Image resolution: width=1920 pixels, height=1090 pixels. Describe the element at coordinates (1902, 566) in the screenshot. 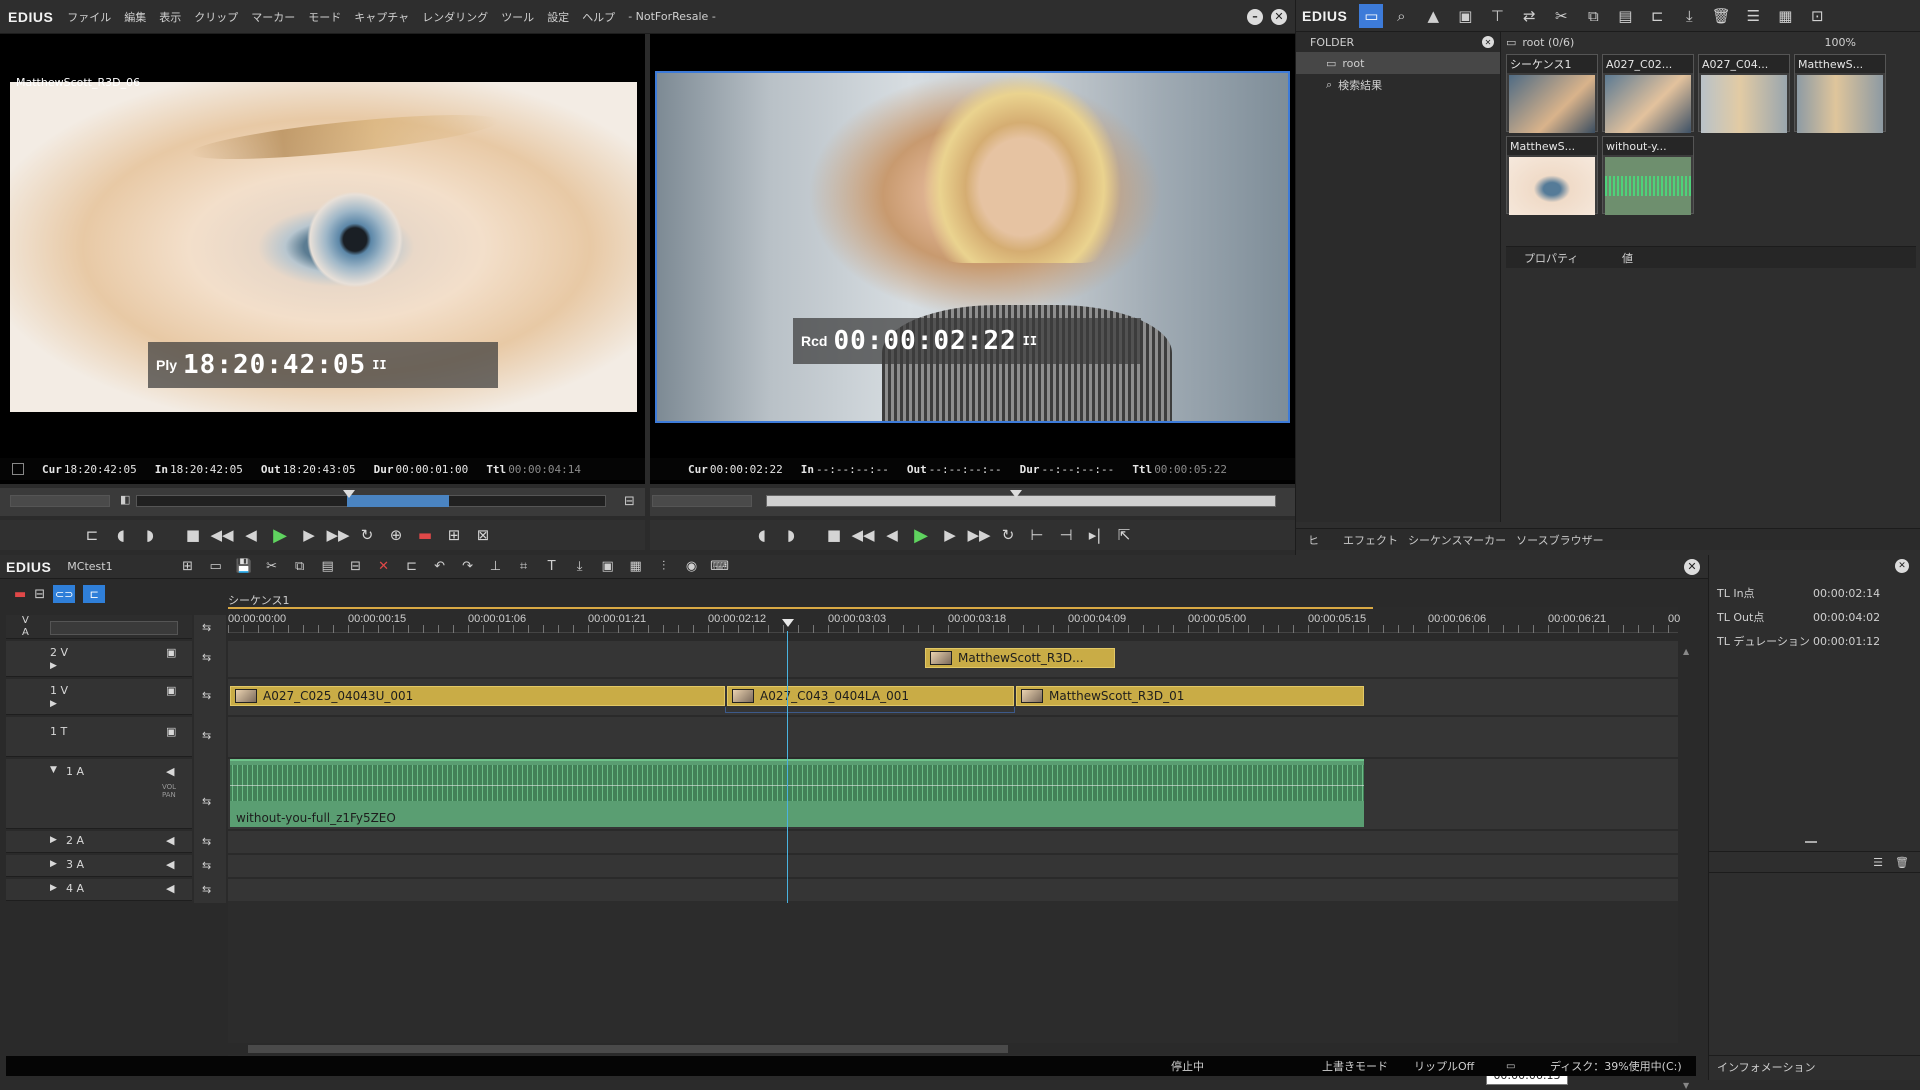

I see `info-close-icon: ✕` at that location.